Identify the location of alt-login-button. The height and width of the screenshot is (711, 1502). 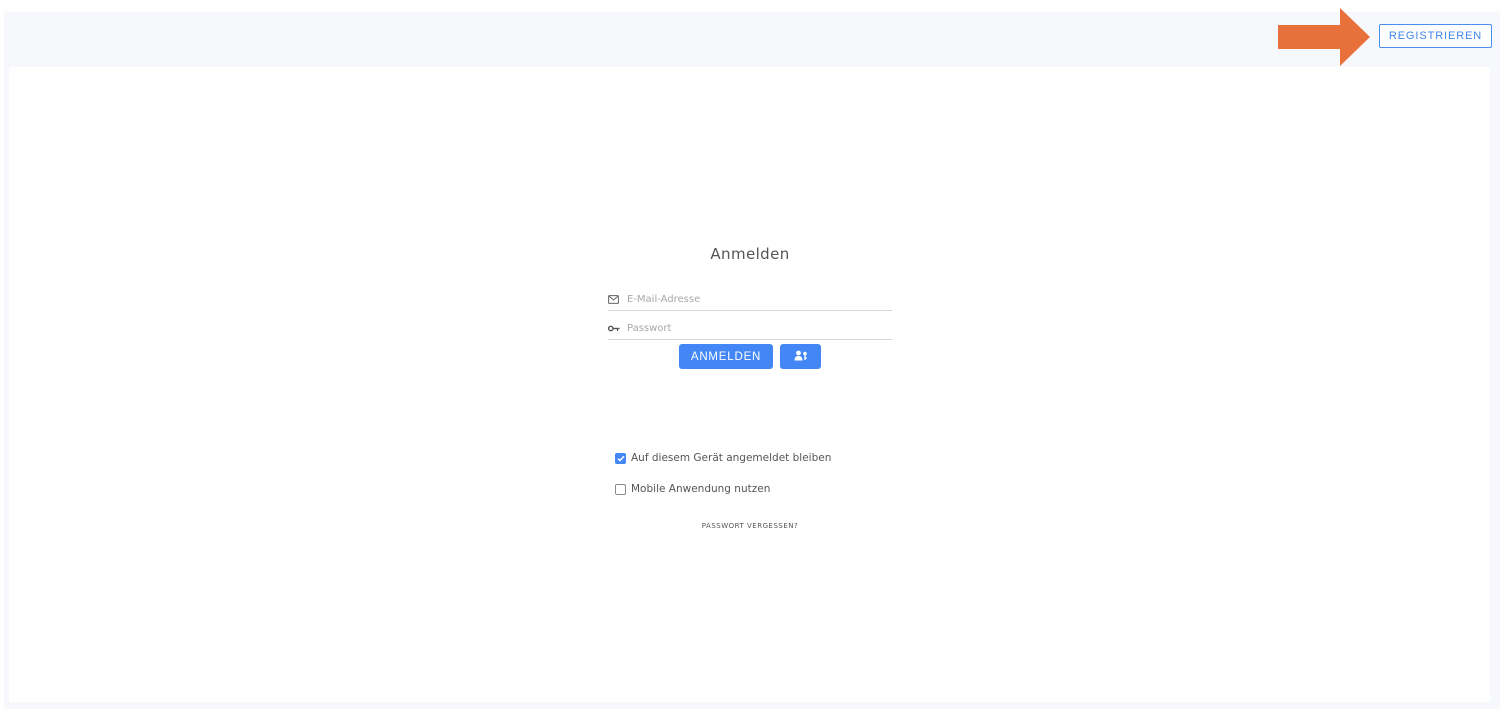
(800, 356).